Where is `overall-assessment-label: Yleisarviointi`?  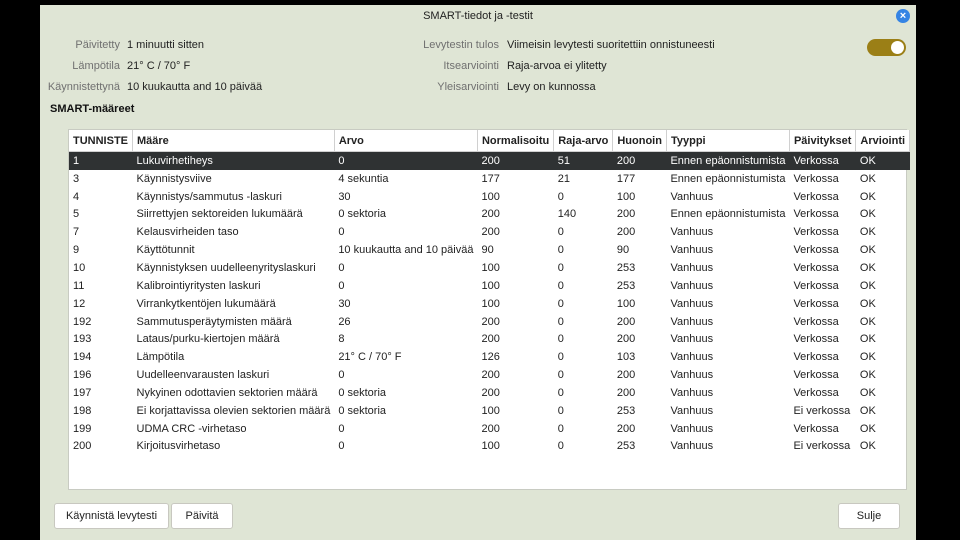 overall-assessment-label: Yleisarviointi is located at coordinates (468, 87).